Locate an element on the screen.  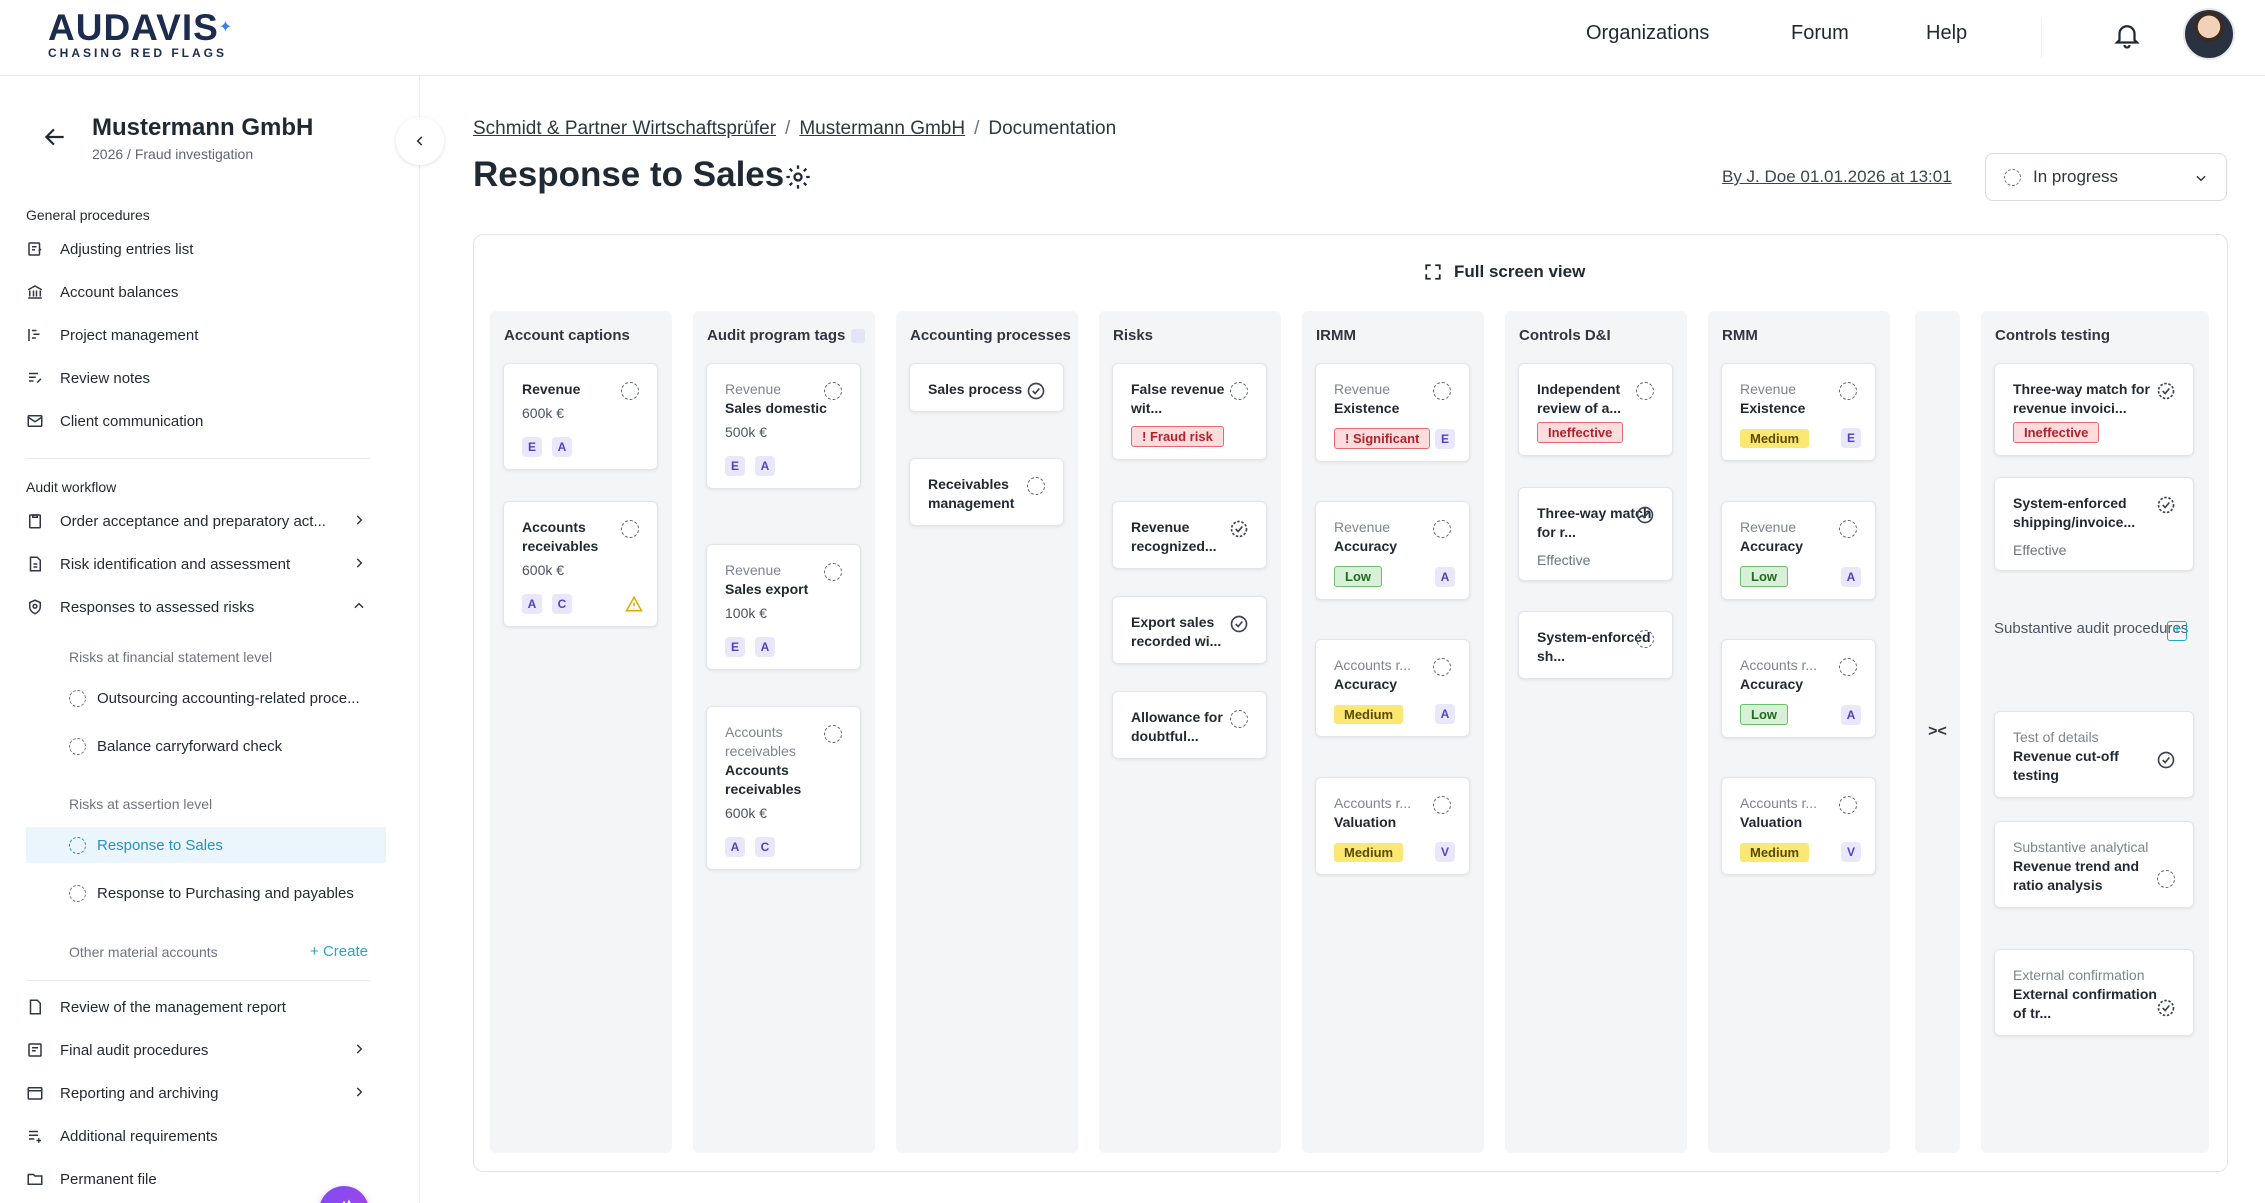
nav-forum: Forum is located at coordinates (1820, 33).